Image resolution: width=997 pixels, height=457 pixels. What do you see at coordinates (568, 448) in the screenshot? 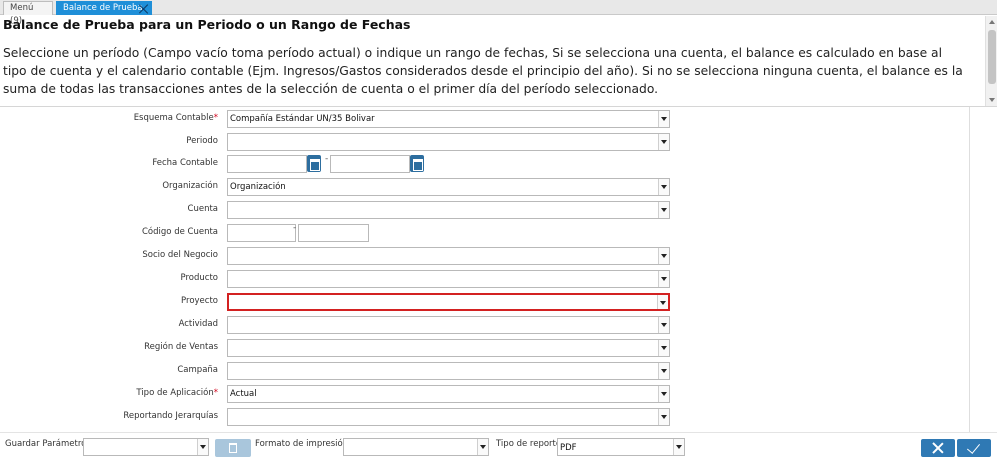
I see `tipo-reporte-value: PDF` at bounding box center [568, 448].